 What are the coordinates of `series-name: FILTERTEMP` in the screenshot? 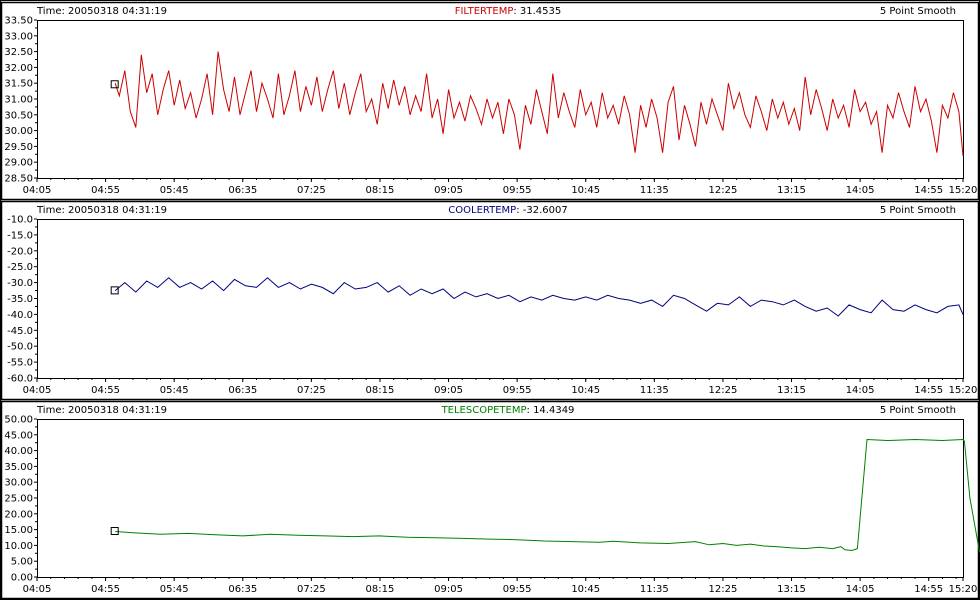 It's located at (484, 11).